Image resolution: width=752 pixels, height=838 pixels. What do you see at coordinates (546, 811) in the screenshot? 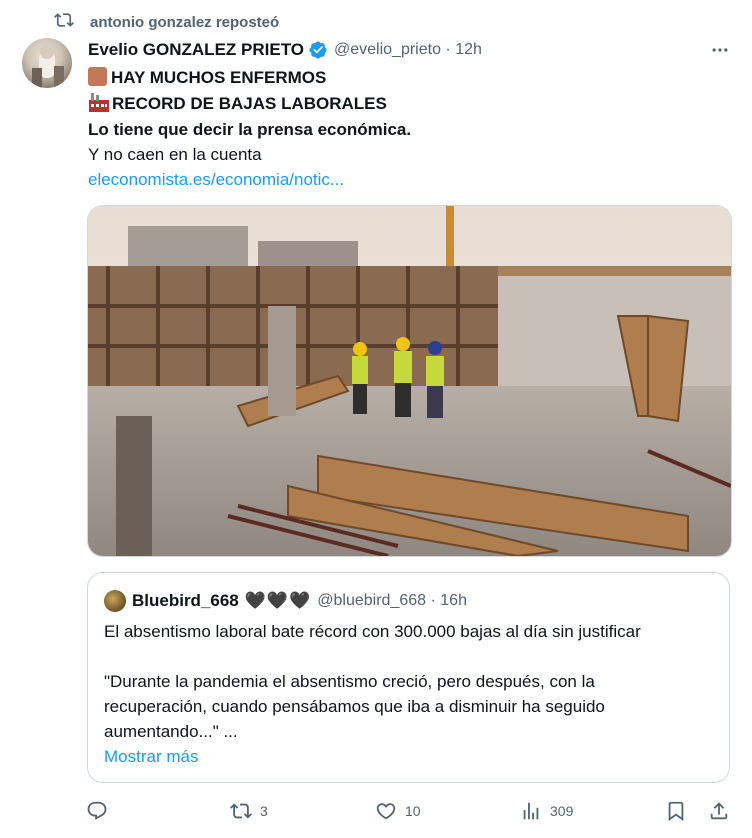
I see `views-button: 309` at bounding box center [546, 811].